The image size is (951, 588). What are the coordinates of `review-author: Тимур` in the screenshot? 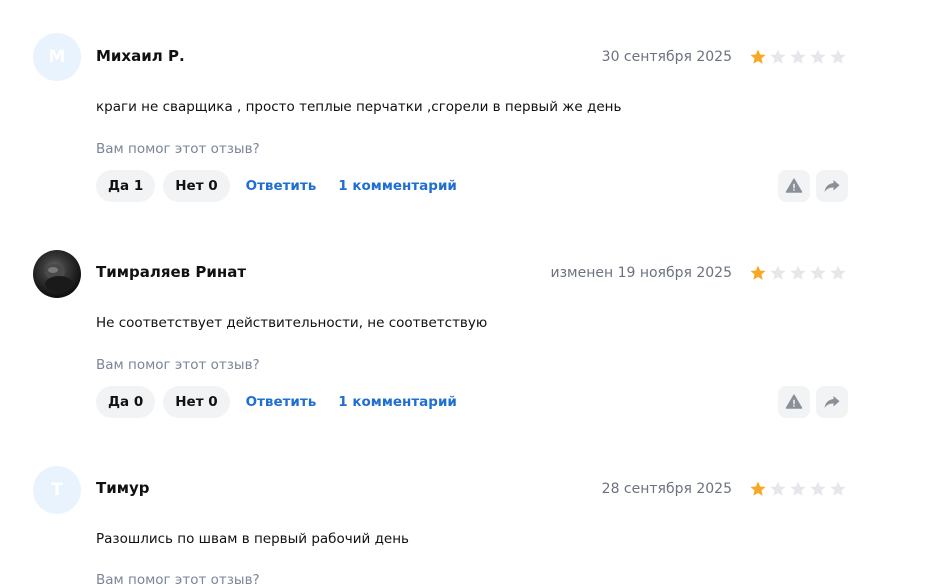 It's located at (123, 488).